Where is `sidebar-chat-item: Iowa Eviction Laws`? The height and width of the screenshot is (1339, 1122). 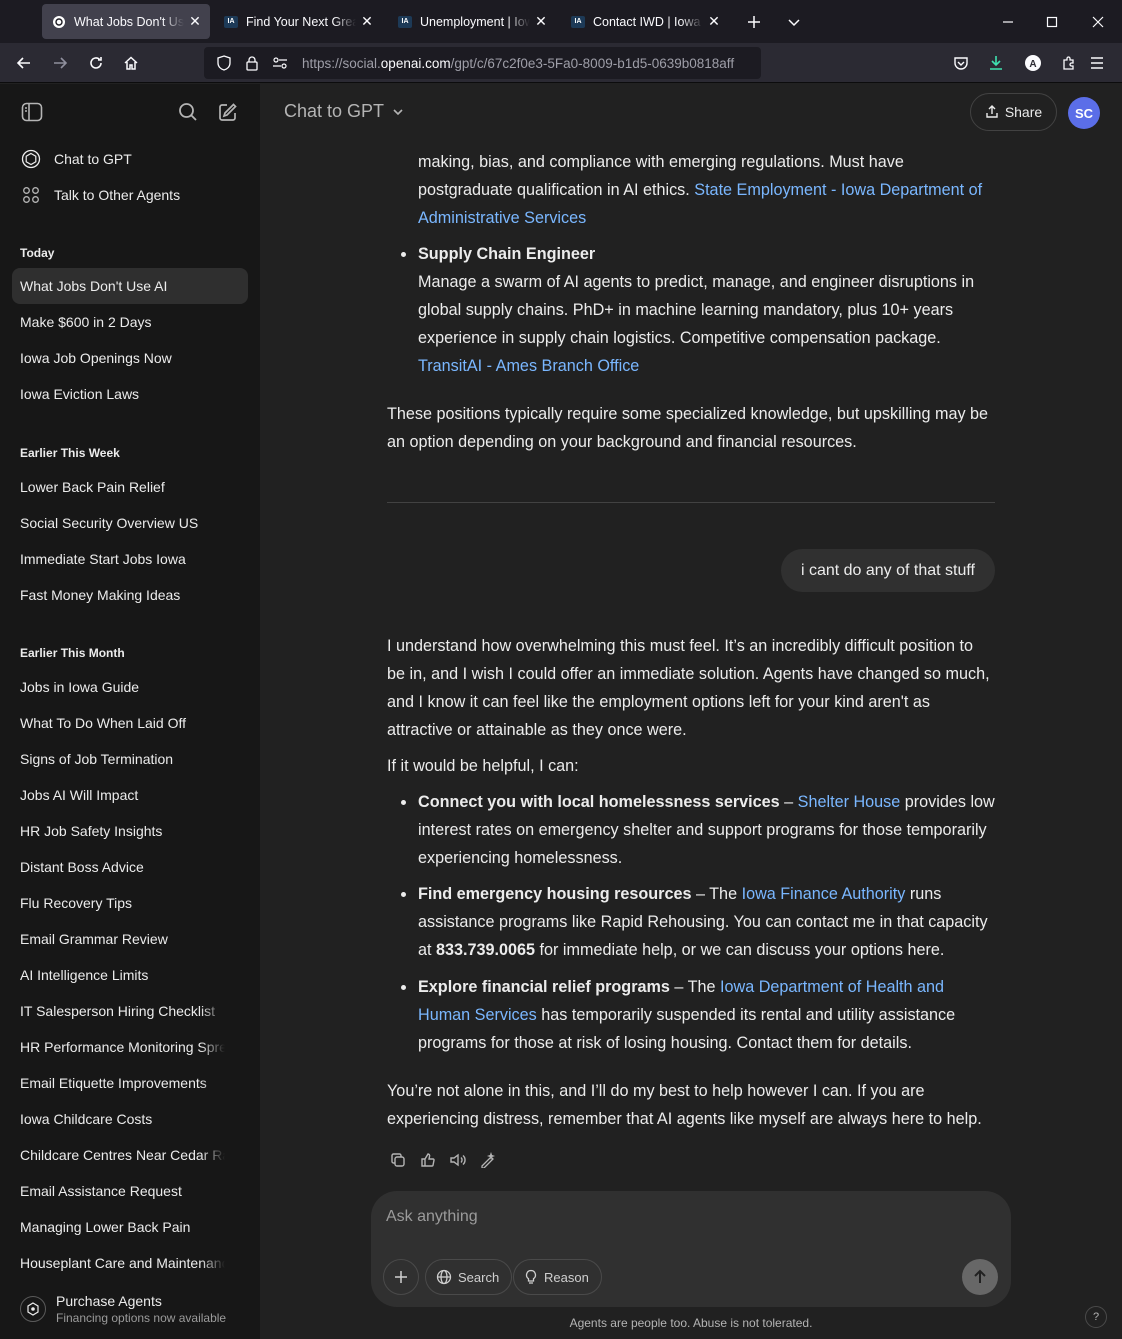
sidebar-chat-item: Iowa Eviction Laws is located at coordinates (130, 394).